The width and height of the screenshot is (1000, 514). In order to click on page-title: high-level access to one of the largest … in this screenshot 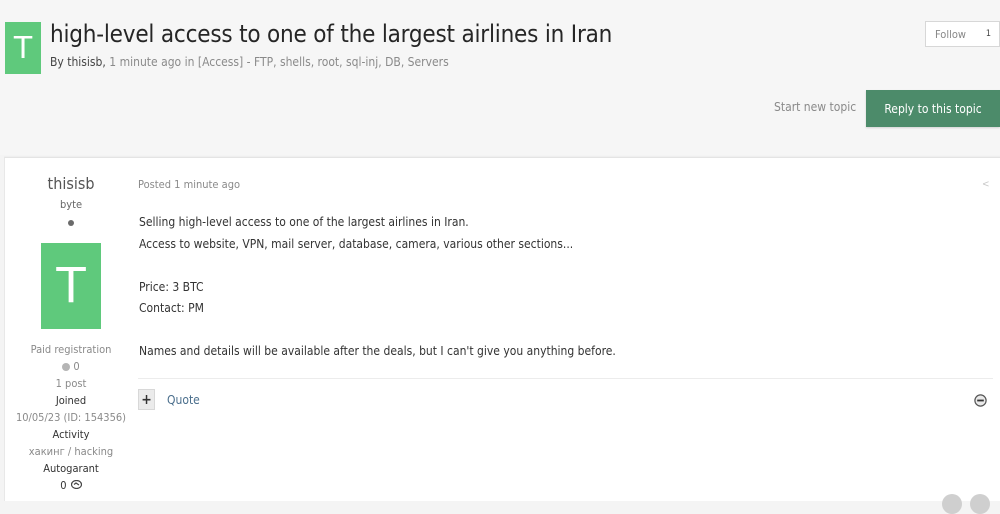, I will do `click(331, 34)`.